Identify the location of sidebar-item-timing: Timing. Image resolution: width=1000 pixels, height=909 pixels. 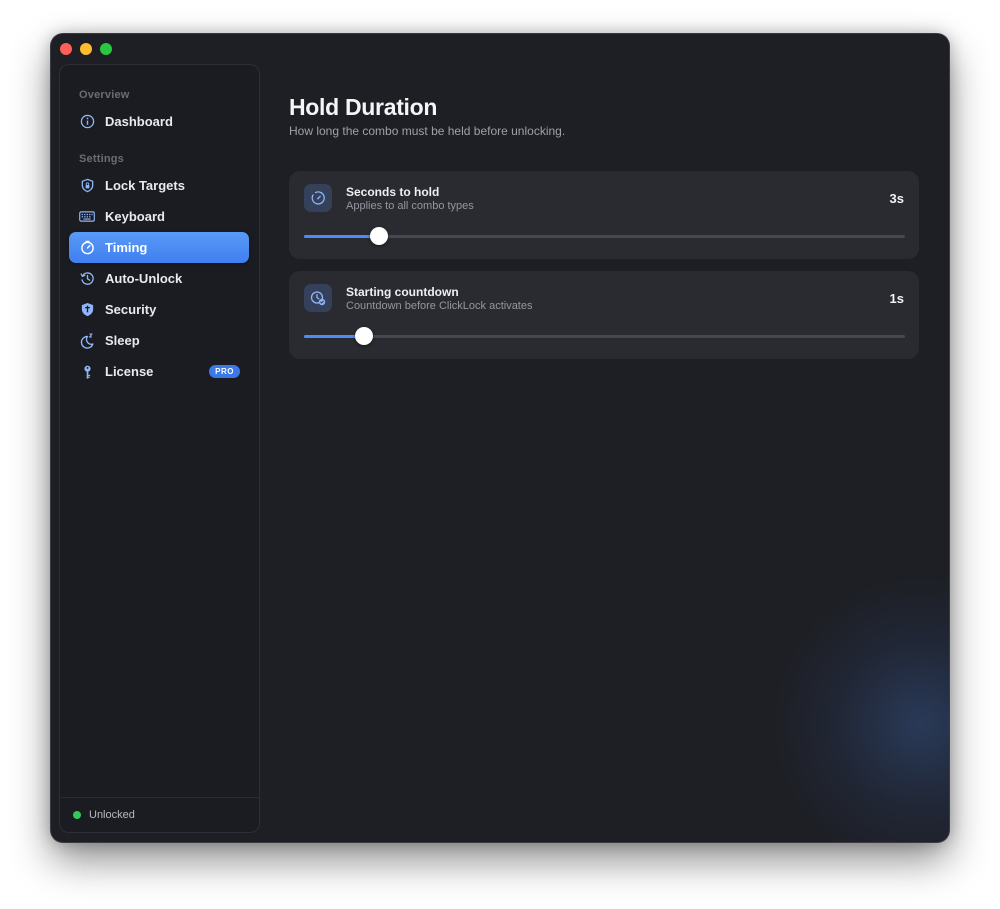
(159, 247).